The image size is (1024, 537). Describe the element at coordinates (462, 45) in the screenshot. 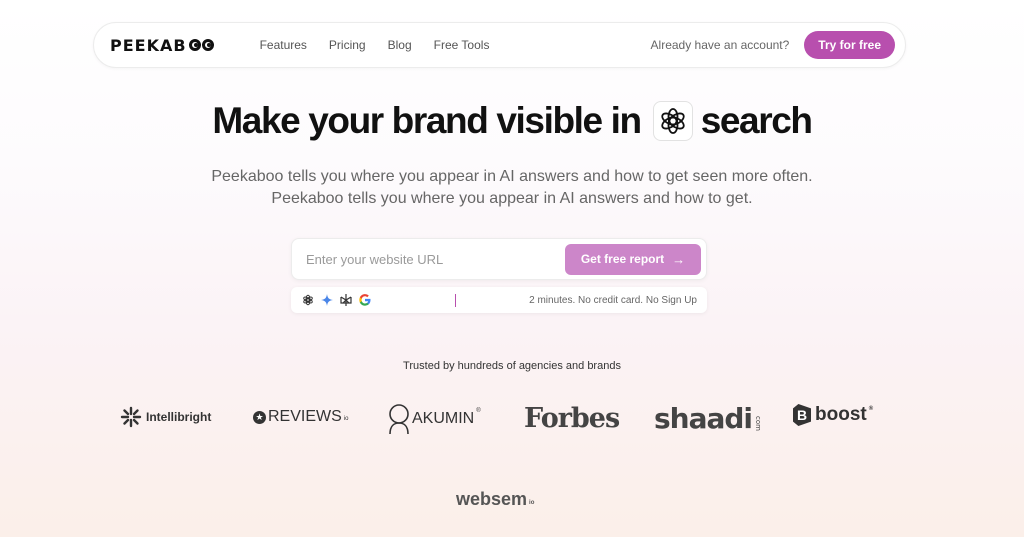

I see `nav-link-free-tools: Free Tools` at that location.